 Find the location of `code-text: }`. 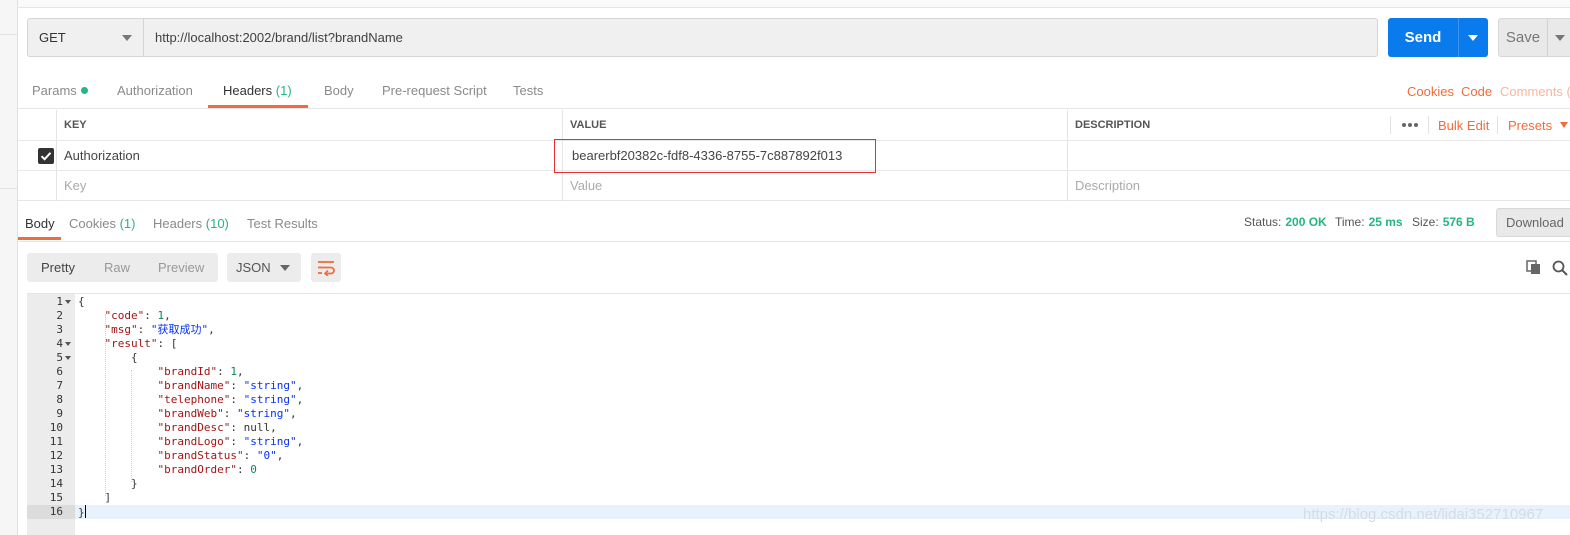

code-text: } is located at coordinates (82, 512).